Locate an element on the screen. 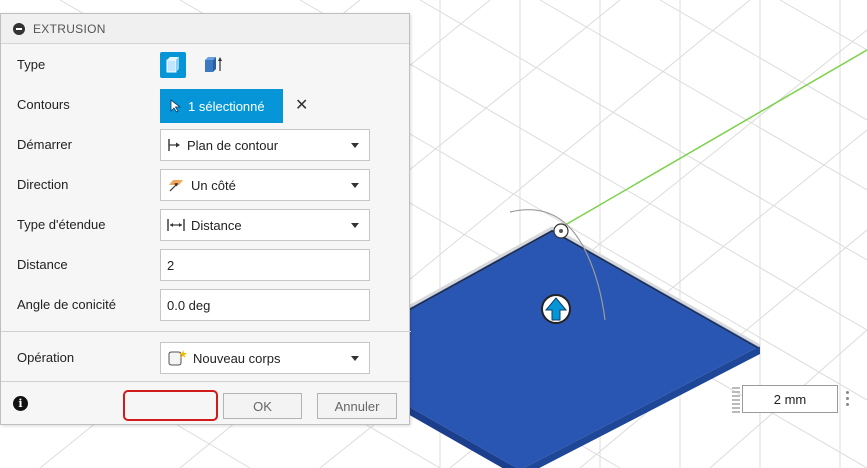 The image size is (867, 468). cancel-button: Annuler is located at coordinates (357, 406).